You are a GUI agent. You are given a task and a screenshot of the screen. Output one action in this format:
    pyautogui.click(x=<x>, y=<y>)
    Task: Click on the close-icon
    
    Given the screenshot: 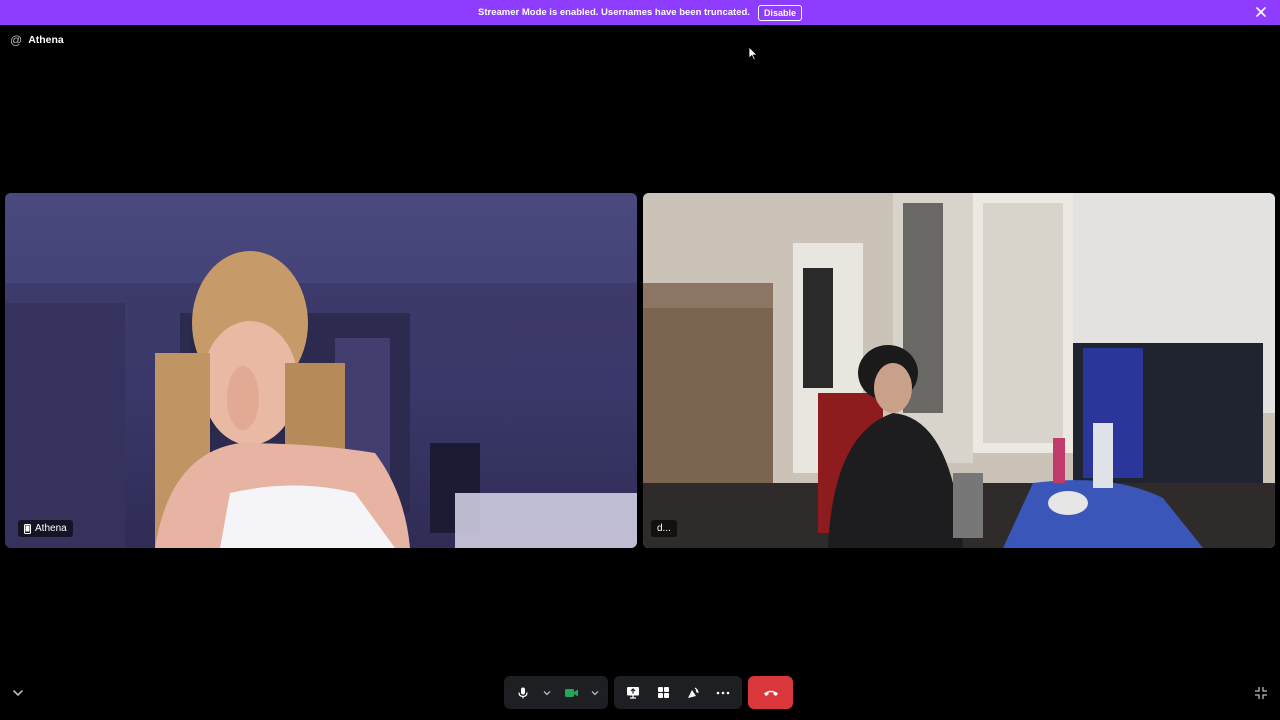 What is the action you would take?
    pyautogui.click(x=1261, y=12)
    